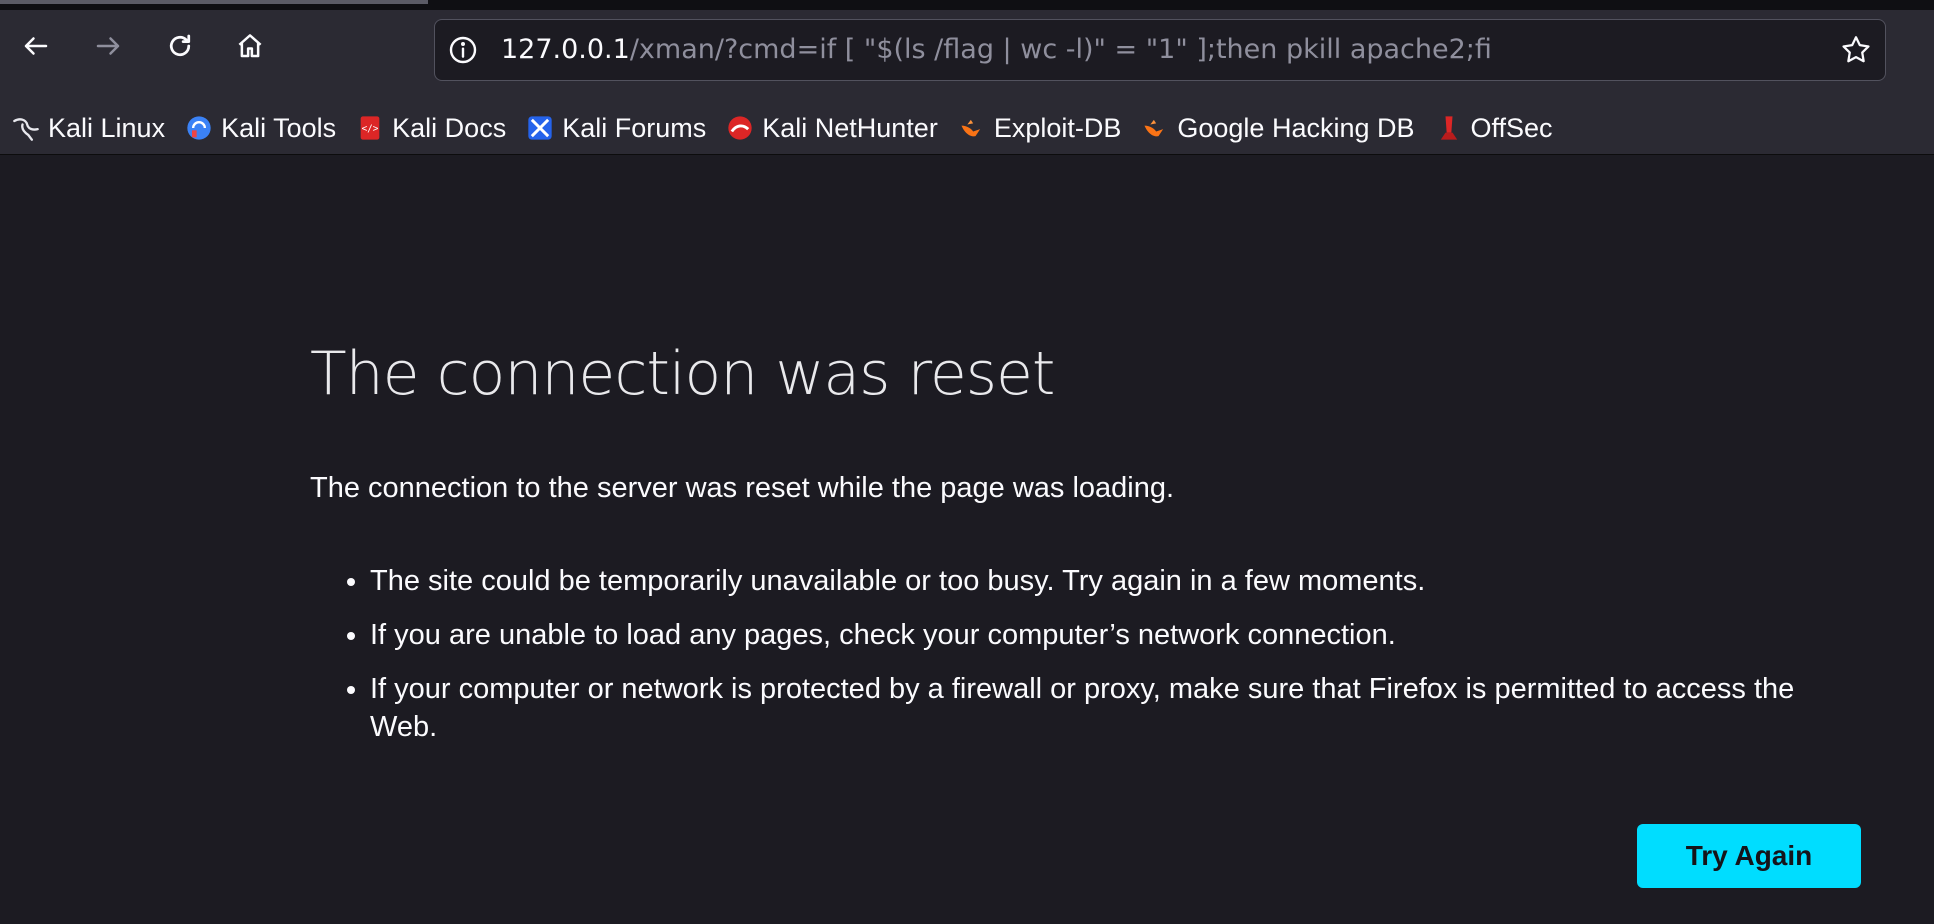 This screenshot has height=924, width=1934. I want to click on bookmark-label: Kali NetHunter, so click(850, 127).